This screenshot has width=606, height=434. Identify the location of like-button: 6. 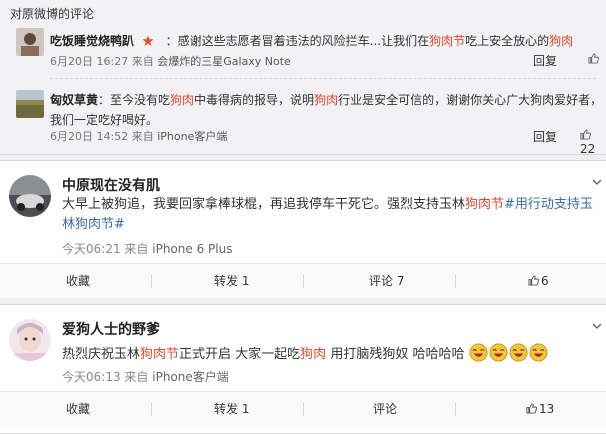
(538, 281).